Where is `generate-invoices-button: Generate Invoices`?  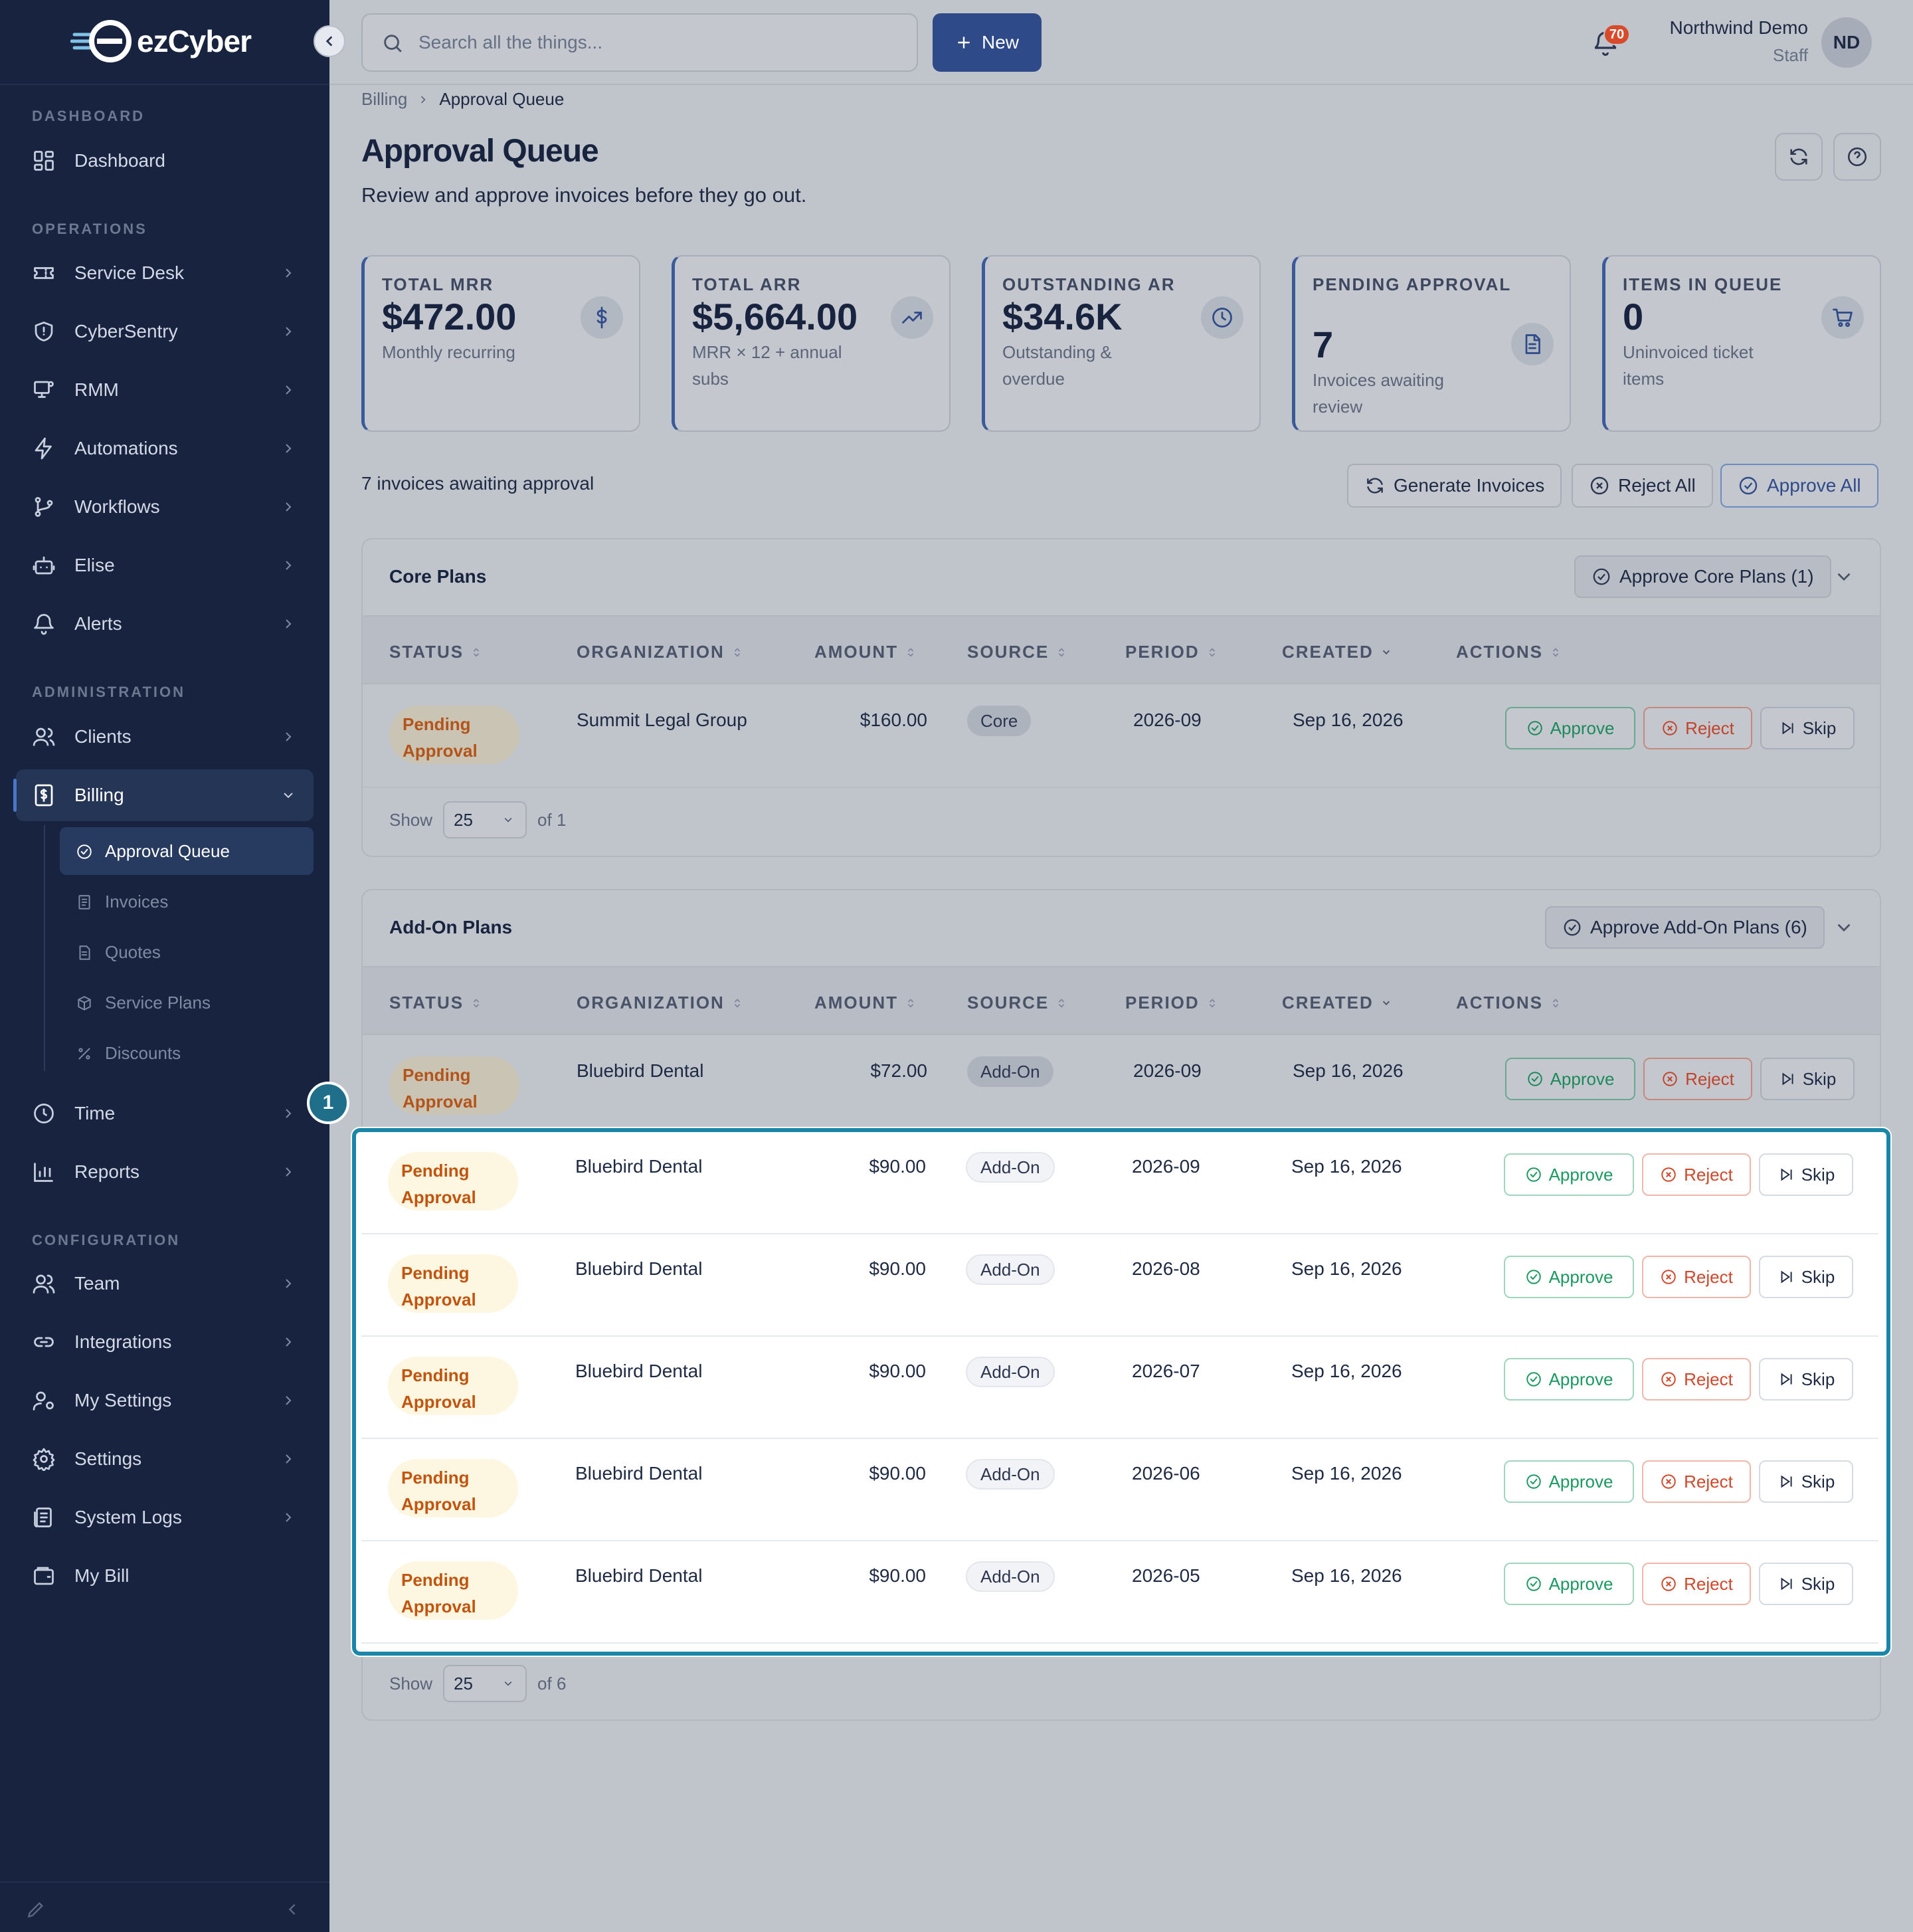
generate-invoices-button: Generate Invoices is located at coordinates (1454, 486).